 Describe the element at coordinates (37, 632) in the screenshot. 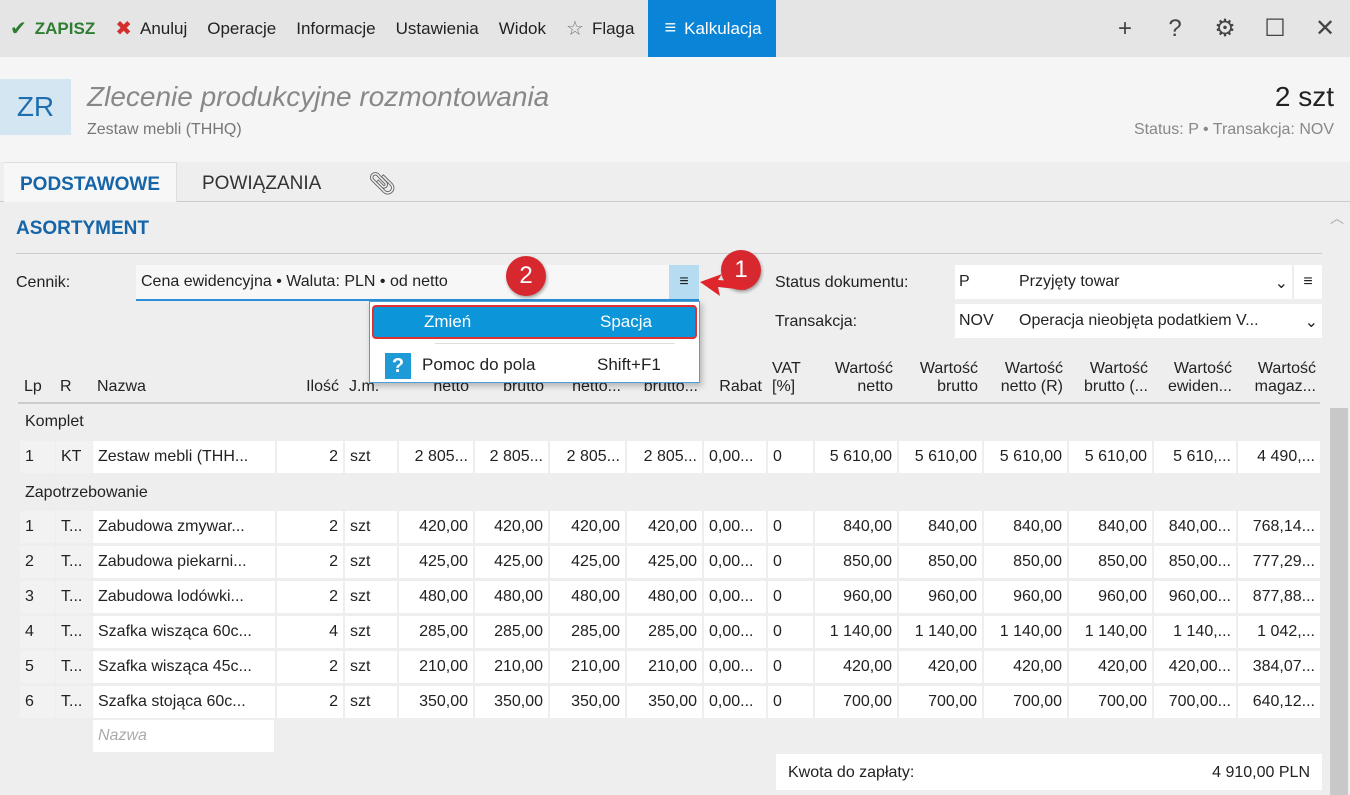

I see `table-cell: 4` at that location.